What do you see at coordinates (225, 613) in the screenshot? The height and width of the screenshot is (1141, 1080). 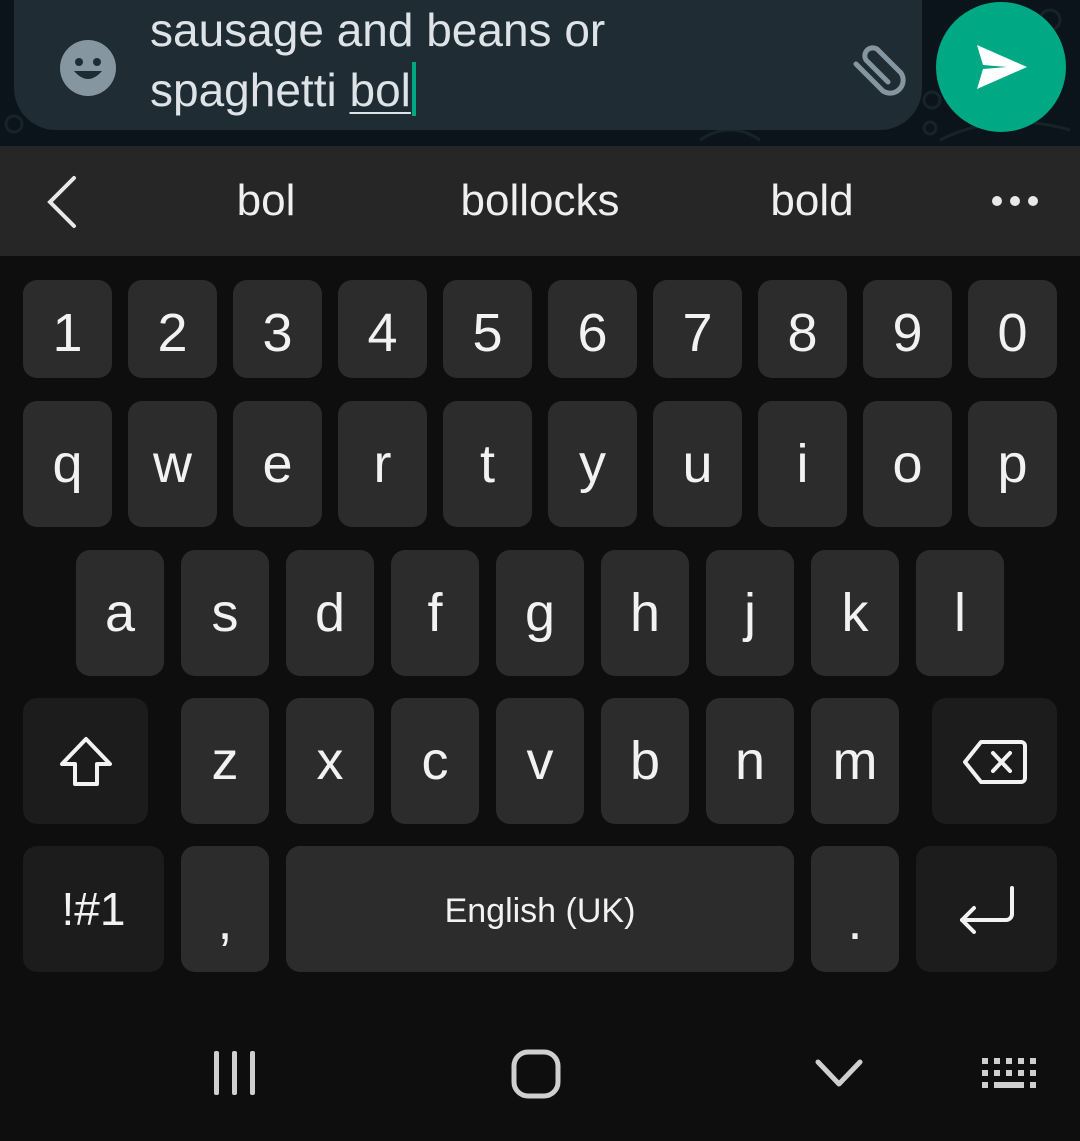 I see `key-s: s` at bounding box center [225, 613].